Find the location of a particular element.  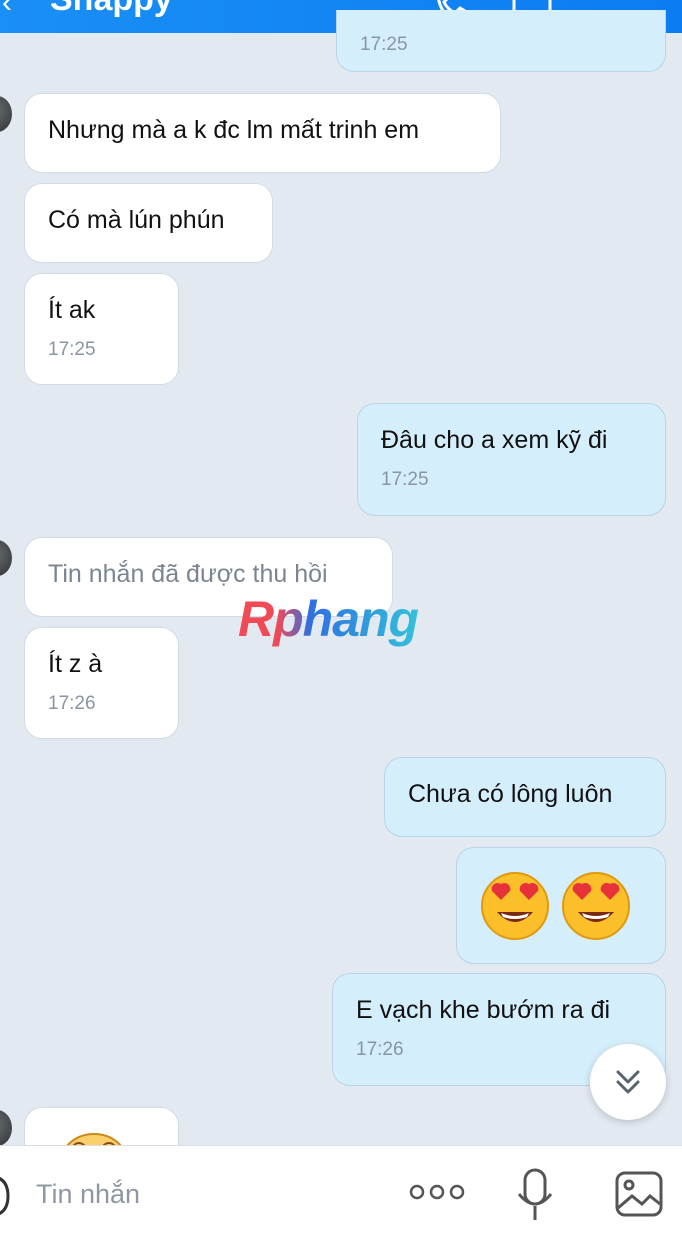

scroll-to-bottom-button is located at coordinates (628, 1082).